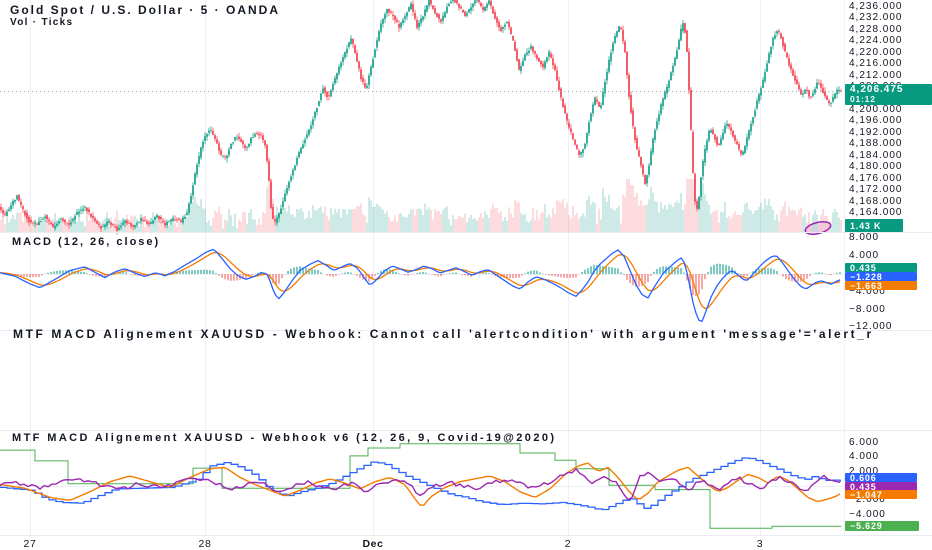 The height and width of the screenshot is (550, 932). Describe the element at coordinates (876, 190) in the screenshot. I see `price-axis-label: 4,172.000` at that location.